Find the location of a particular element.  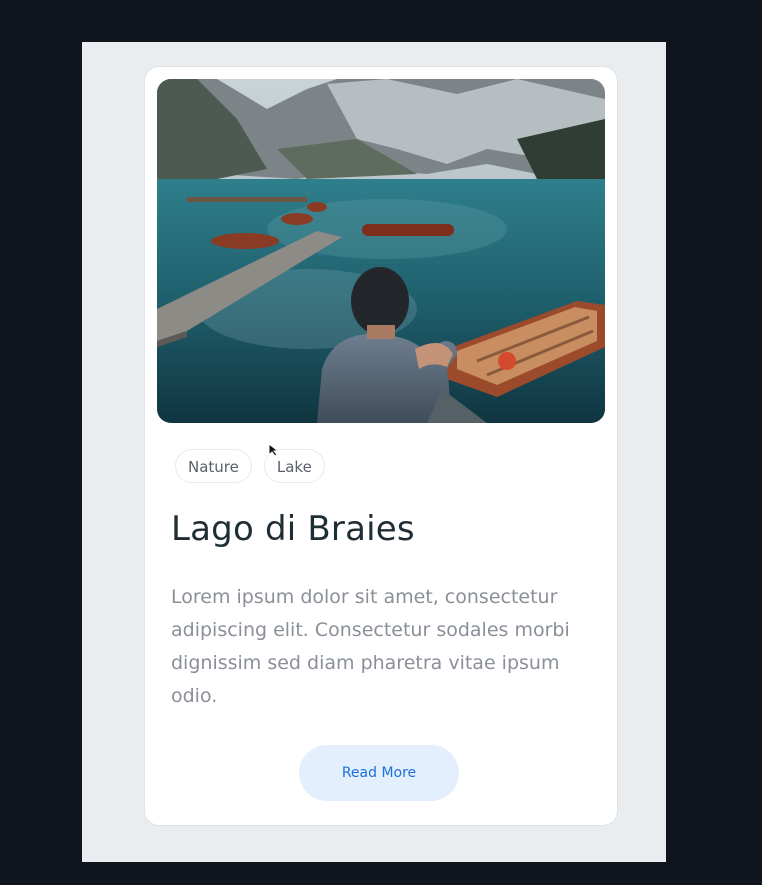

tag-list: Nature Lake is located at coordinates (250, 466).